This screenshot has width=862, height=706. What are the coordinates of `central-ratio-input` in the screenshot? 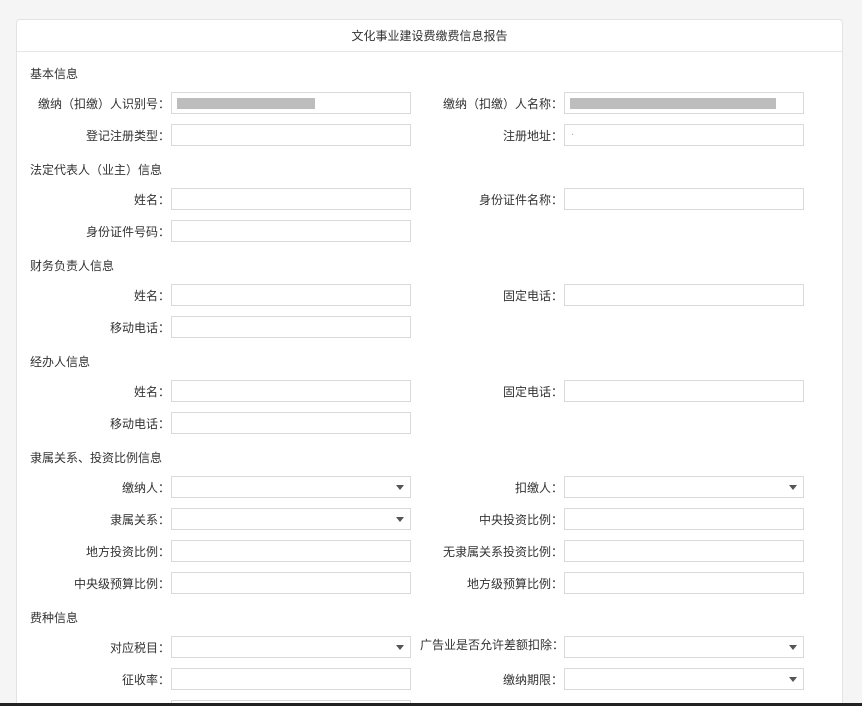 It's located at (684, 519).